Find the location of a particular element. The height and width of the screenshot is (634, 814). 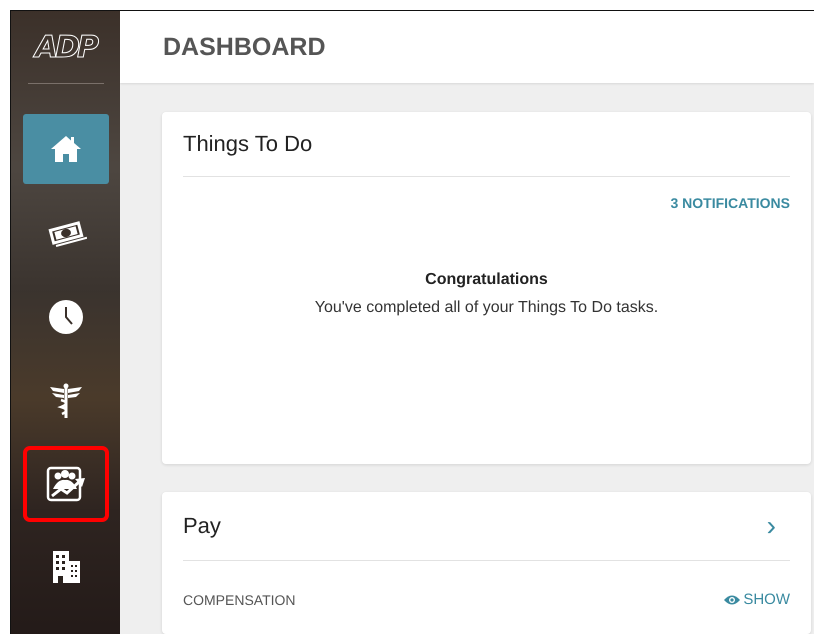

show-link: SHOW is located at coordinates (757, 599).